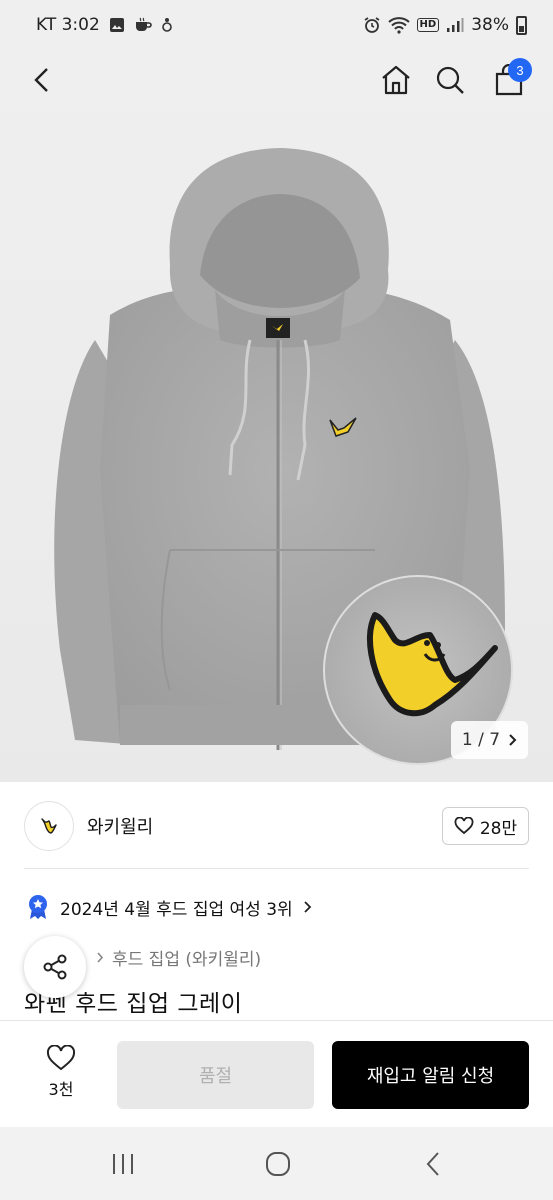 The image size is (553, 1200). What do you see at coordinates (430, 1075) in the screenshot?
I see `restock-alert-button: 재입고 알림 신청` at bounding box center [430, 1075].